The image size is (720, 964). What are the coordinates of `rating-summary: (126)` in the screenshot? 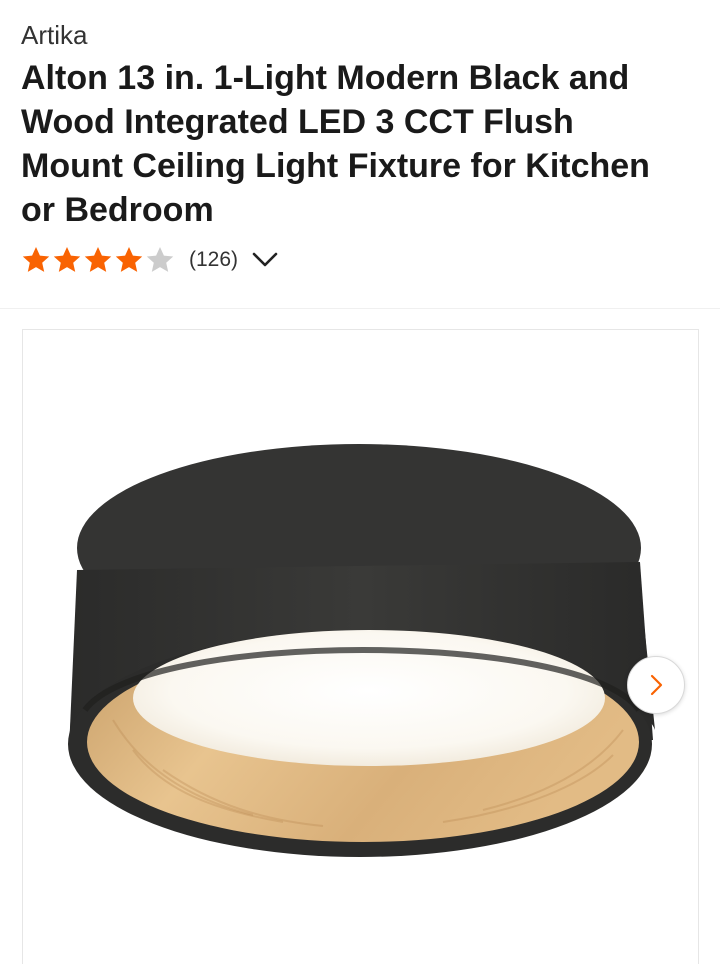 It's located at (150, 260).